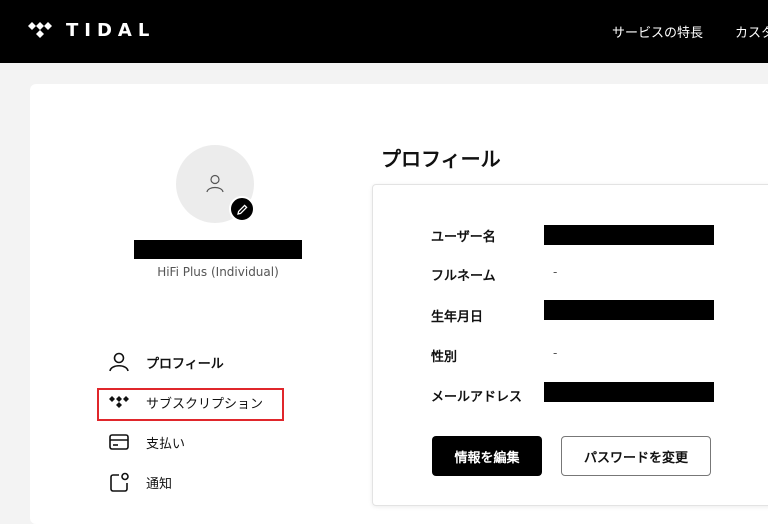 The height and width of the screenshot is (524, 768). What do you see at coordinates (119, 482) in the screenshot?
I see `notification-icon` at bounding box center [119, 482].